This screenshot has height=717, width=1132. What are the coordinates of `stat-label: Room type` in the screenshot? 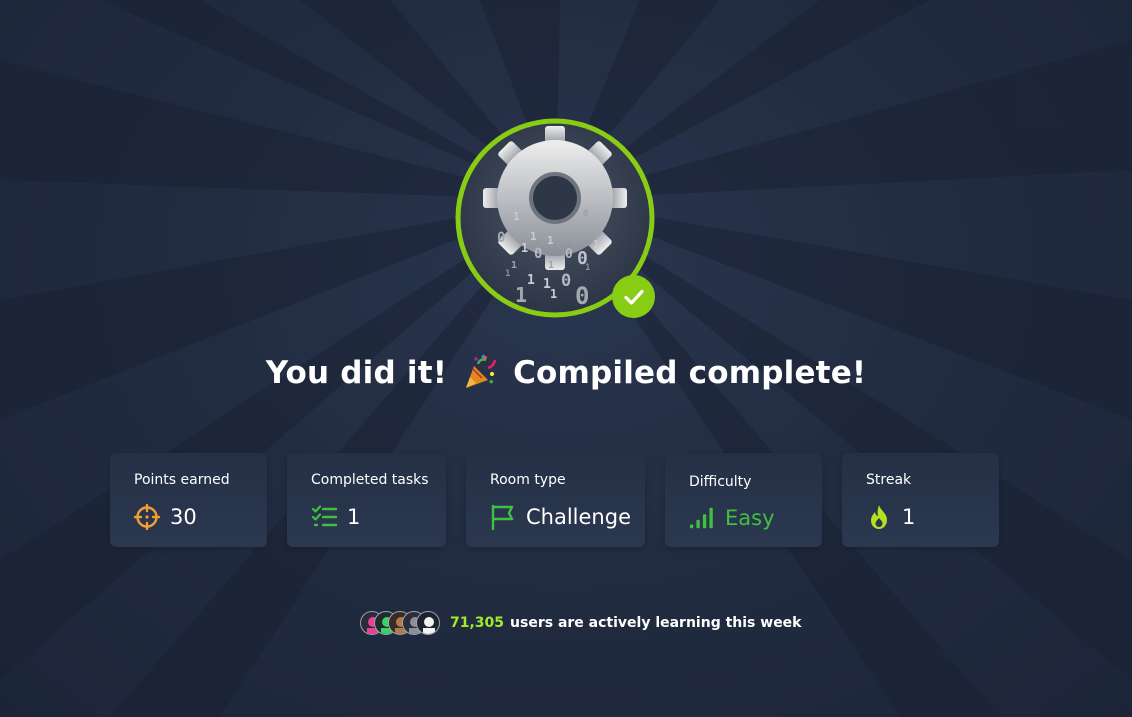 It's located at (528, 480).